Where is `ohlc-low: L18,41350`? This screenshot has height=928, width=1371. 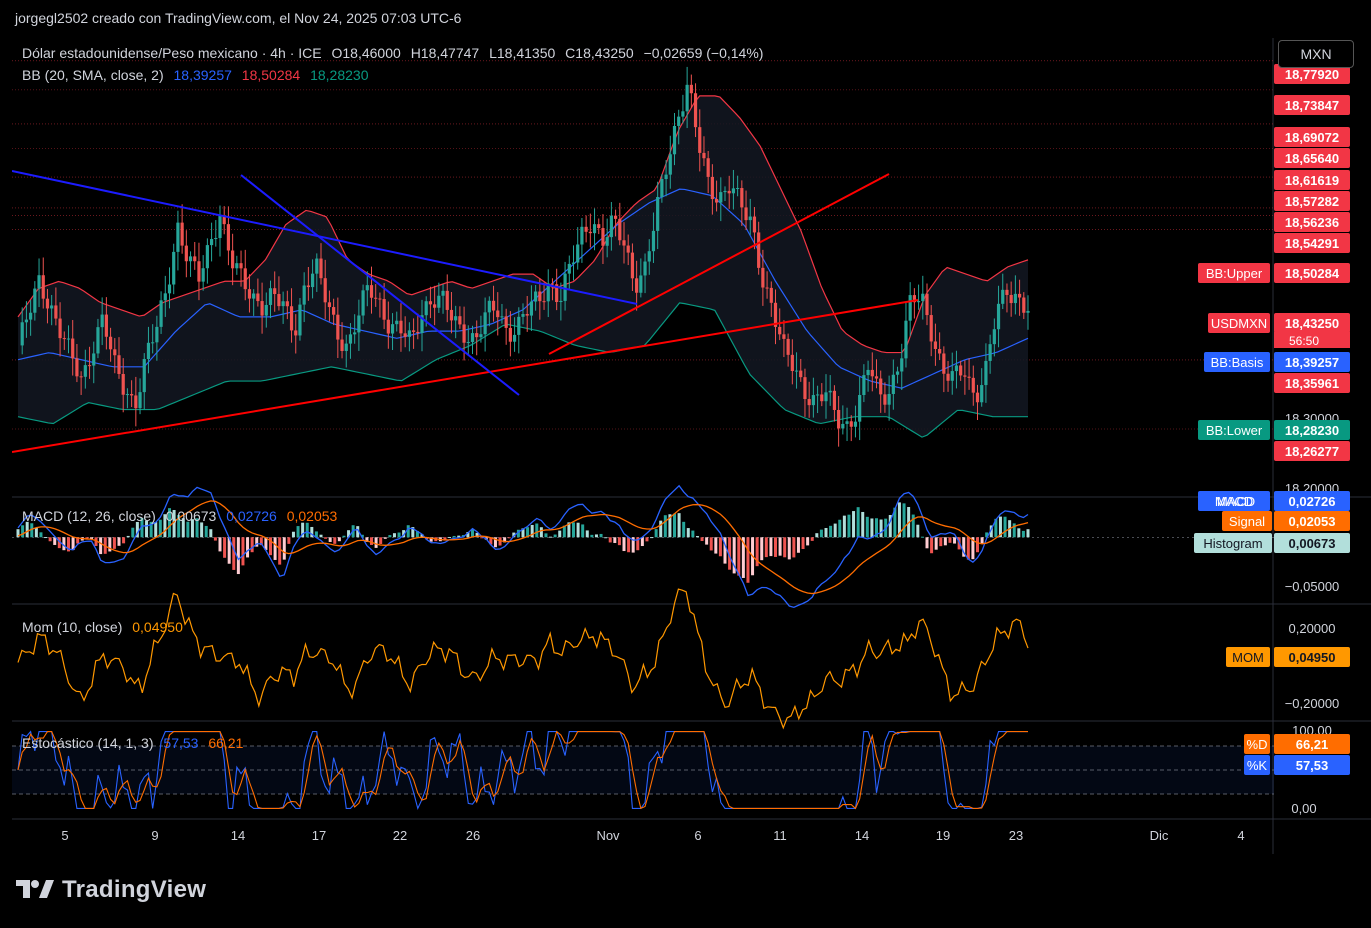
ohlc-low: L18,41350 is located at coordinates (522, 53).